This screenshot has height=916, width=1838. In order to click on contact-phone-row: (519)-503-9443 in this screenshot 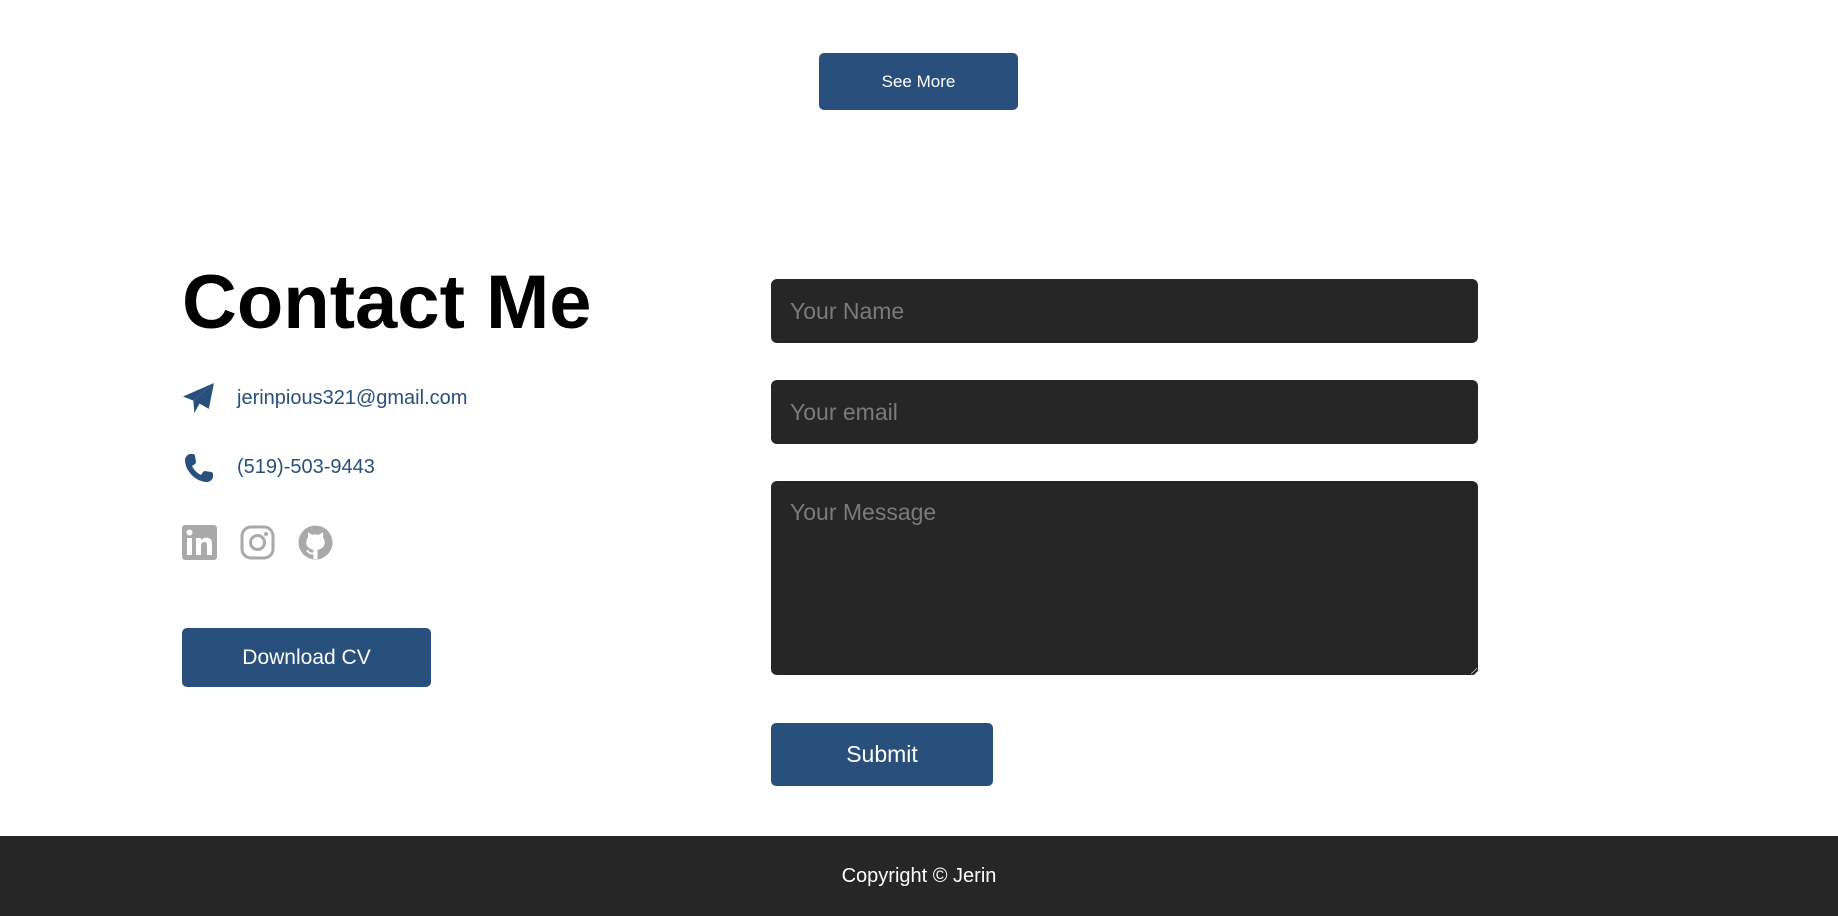, I will do `click(278, 467)`.